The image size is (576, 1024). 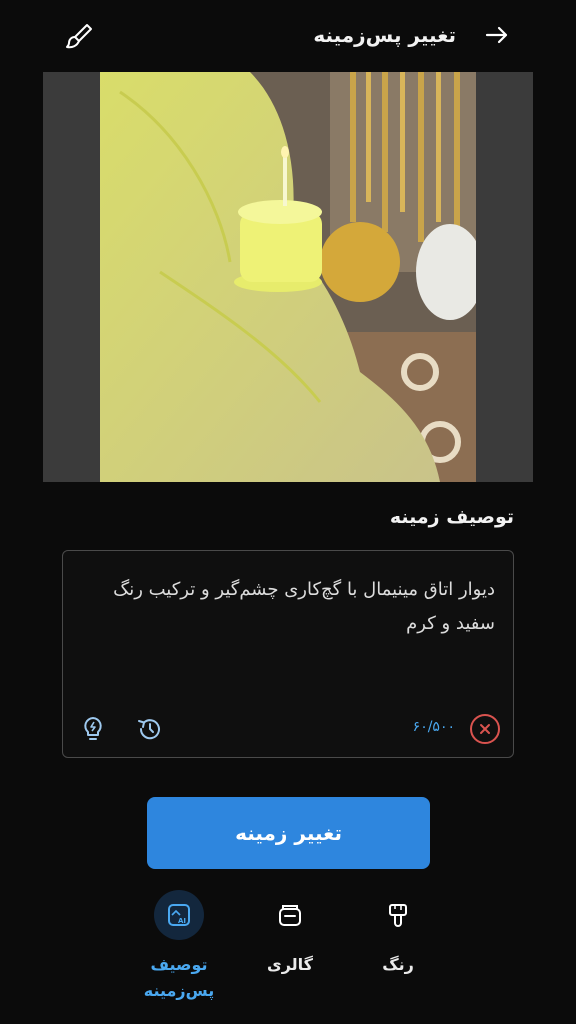 What do you see at coordinates (179, 977) in the screenshot?
I see `tab-label: توصیف پس‌زمینه` at bounding box center [179, 977].